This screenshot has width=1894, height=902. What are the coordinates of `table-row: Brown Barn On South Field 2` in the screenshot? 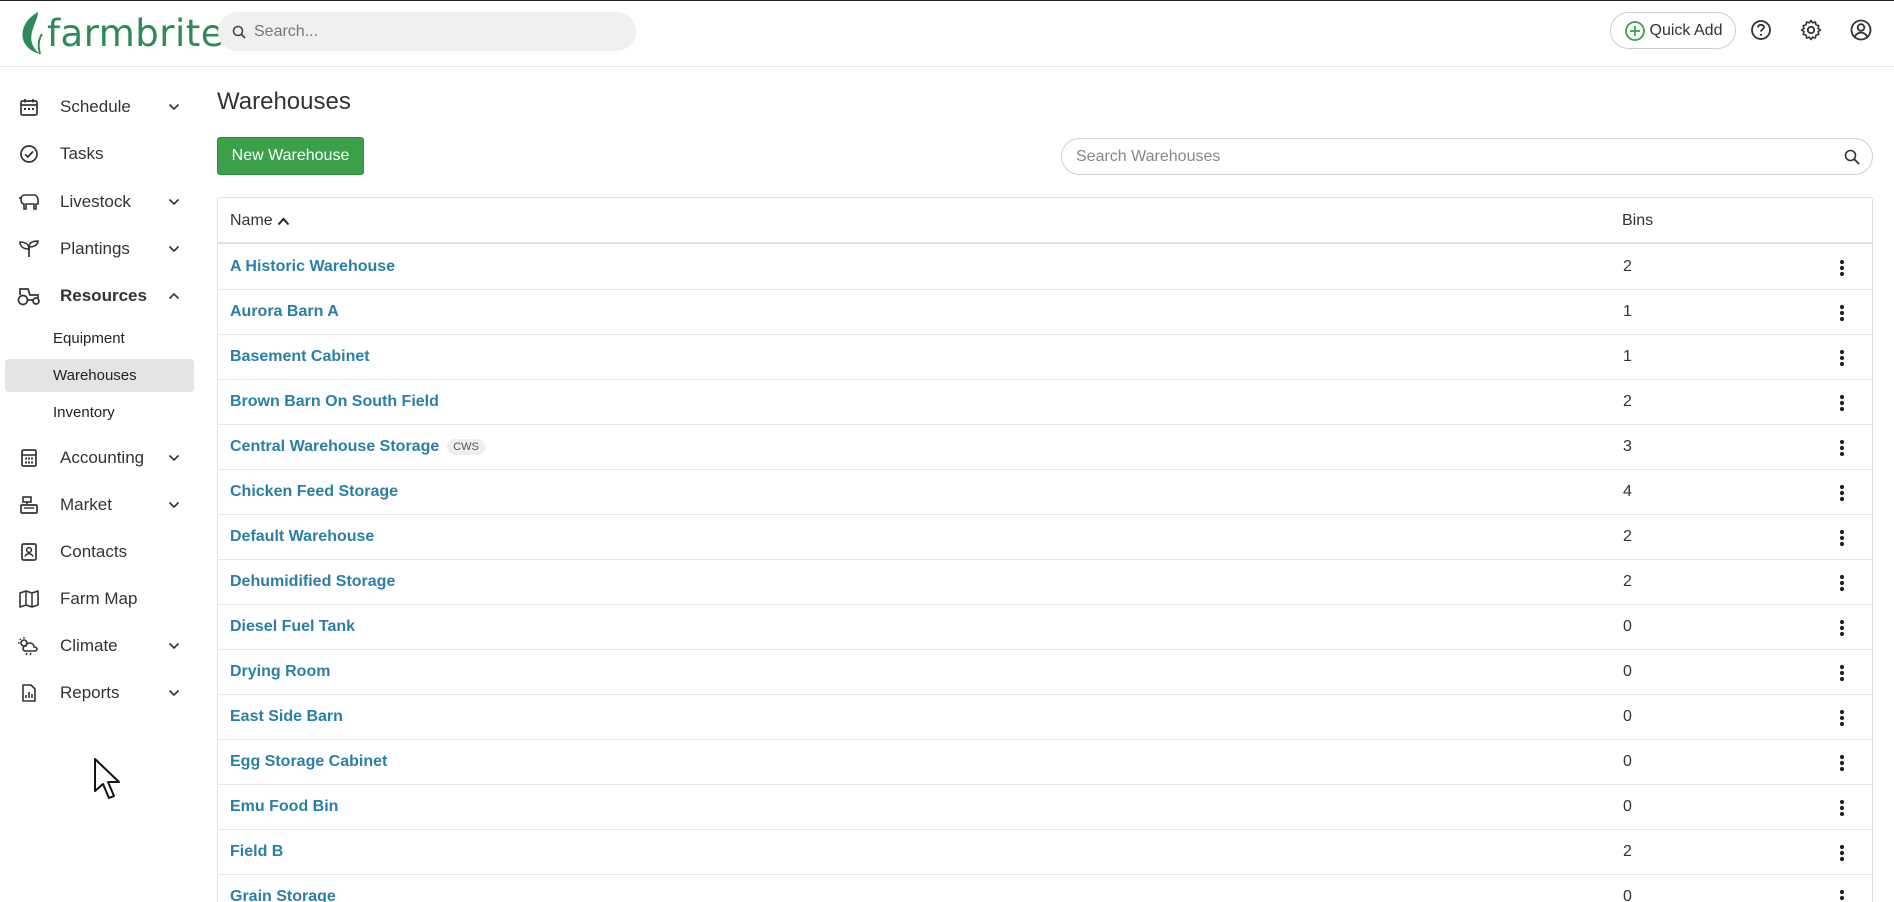 It's located at (1045, 402).